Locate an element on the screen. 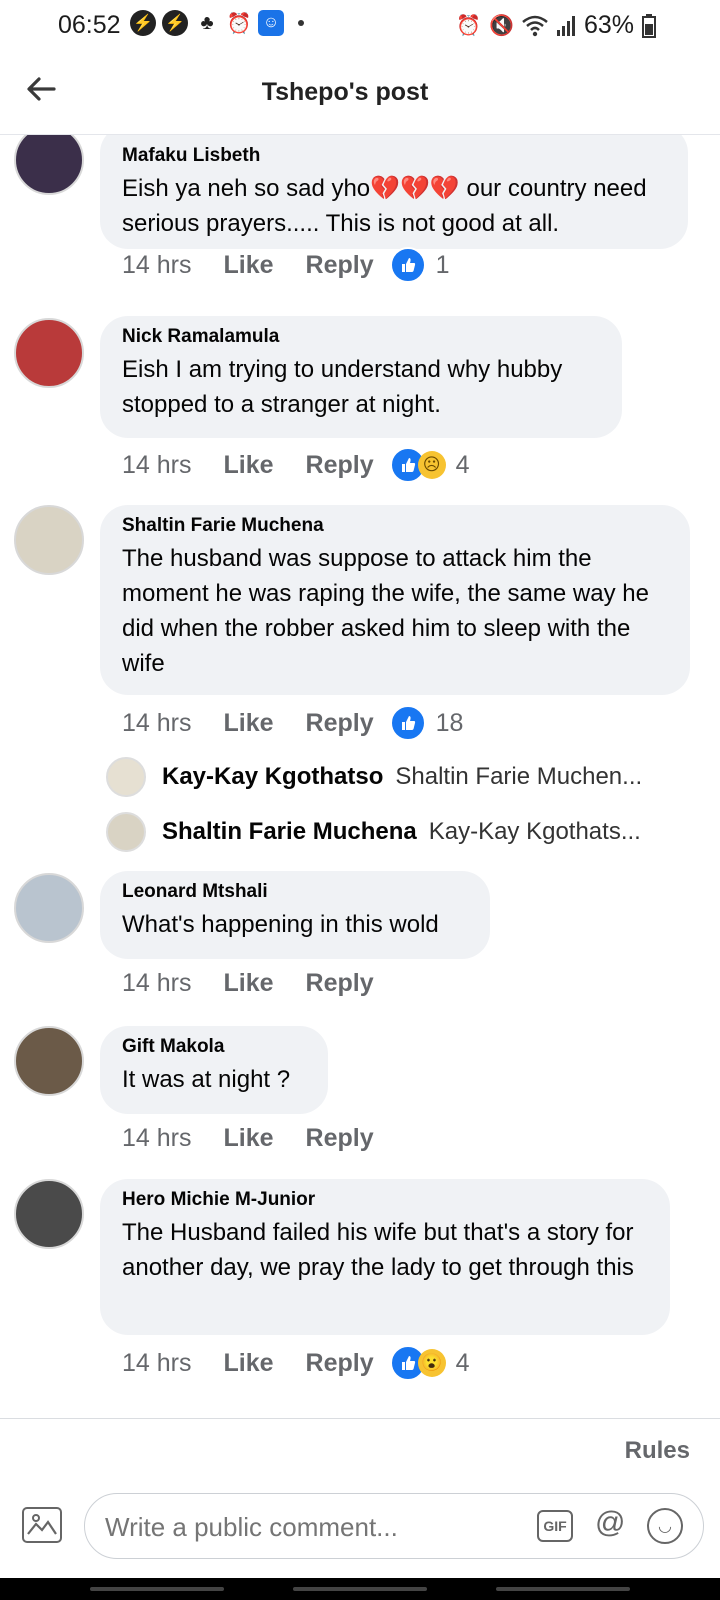 This screenshot has height=1600, width=720. page-title: Tshepo's post is located at coordinates (345, 92).